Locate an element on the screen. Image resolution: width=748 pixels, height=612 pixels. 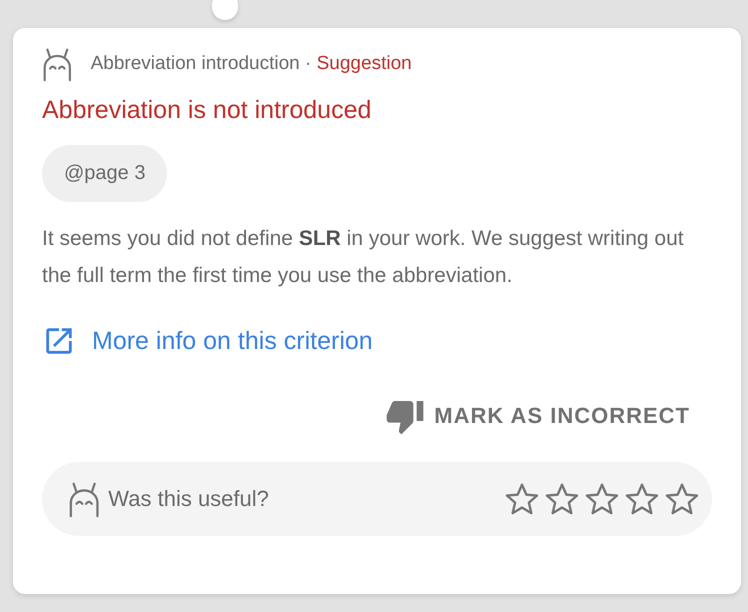
feedback-question: Was this useful? is located at coordinates (189, 499).